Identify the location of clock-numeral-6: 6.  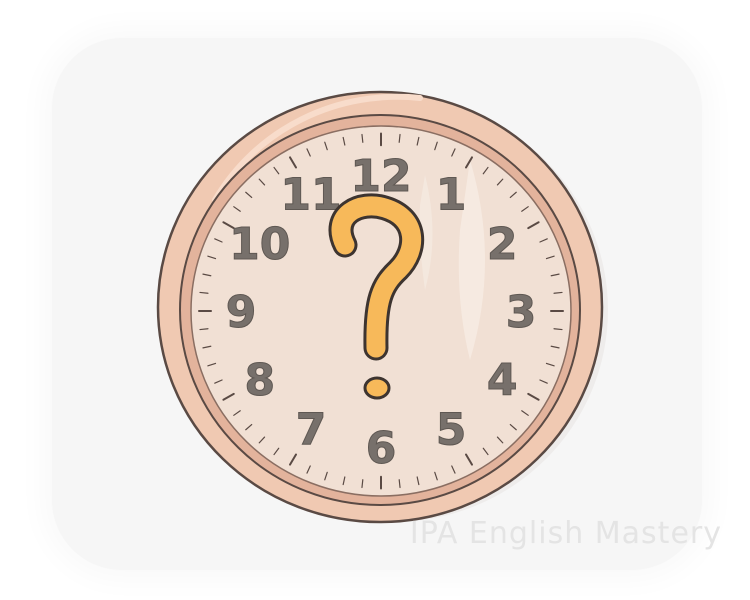
(381, 448).